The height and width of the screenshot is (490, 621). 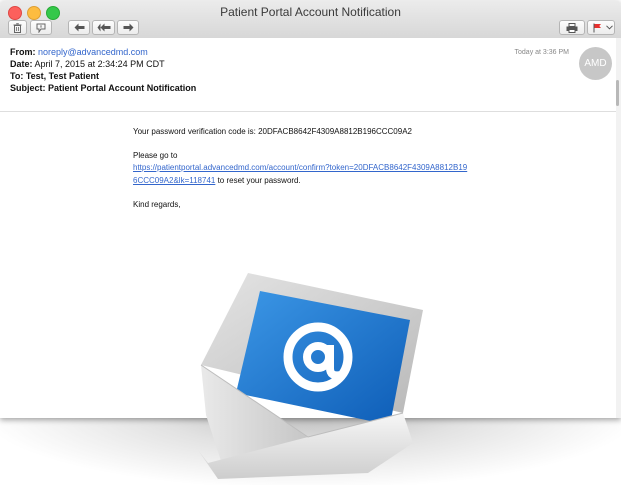 I want to click on date-value: April 7, 2015 at 2:34:24 PM CDT, so click(x=99, y=64).